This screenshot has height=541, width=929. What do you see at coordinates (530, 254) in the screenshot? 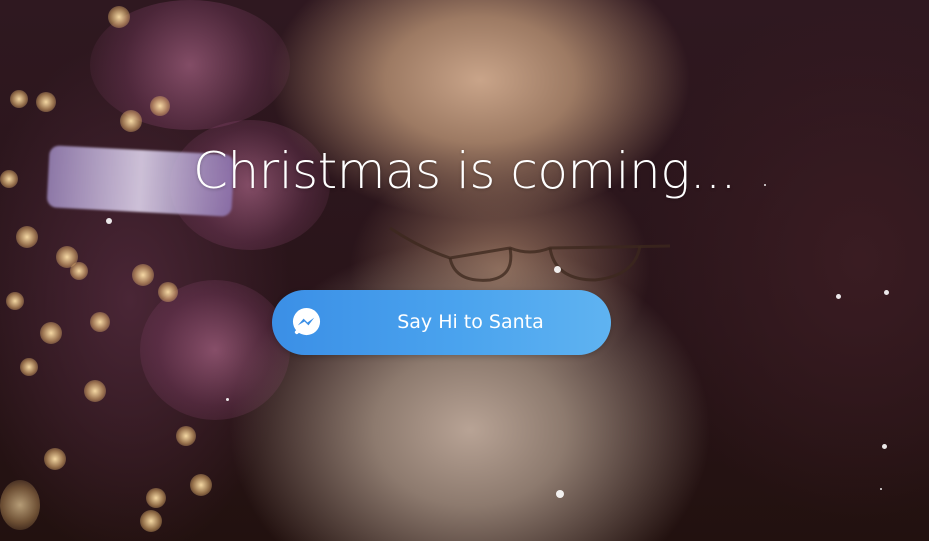
I see `glasses-shape` at bounding box center [530, 254].